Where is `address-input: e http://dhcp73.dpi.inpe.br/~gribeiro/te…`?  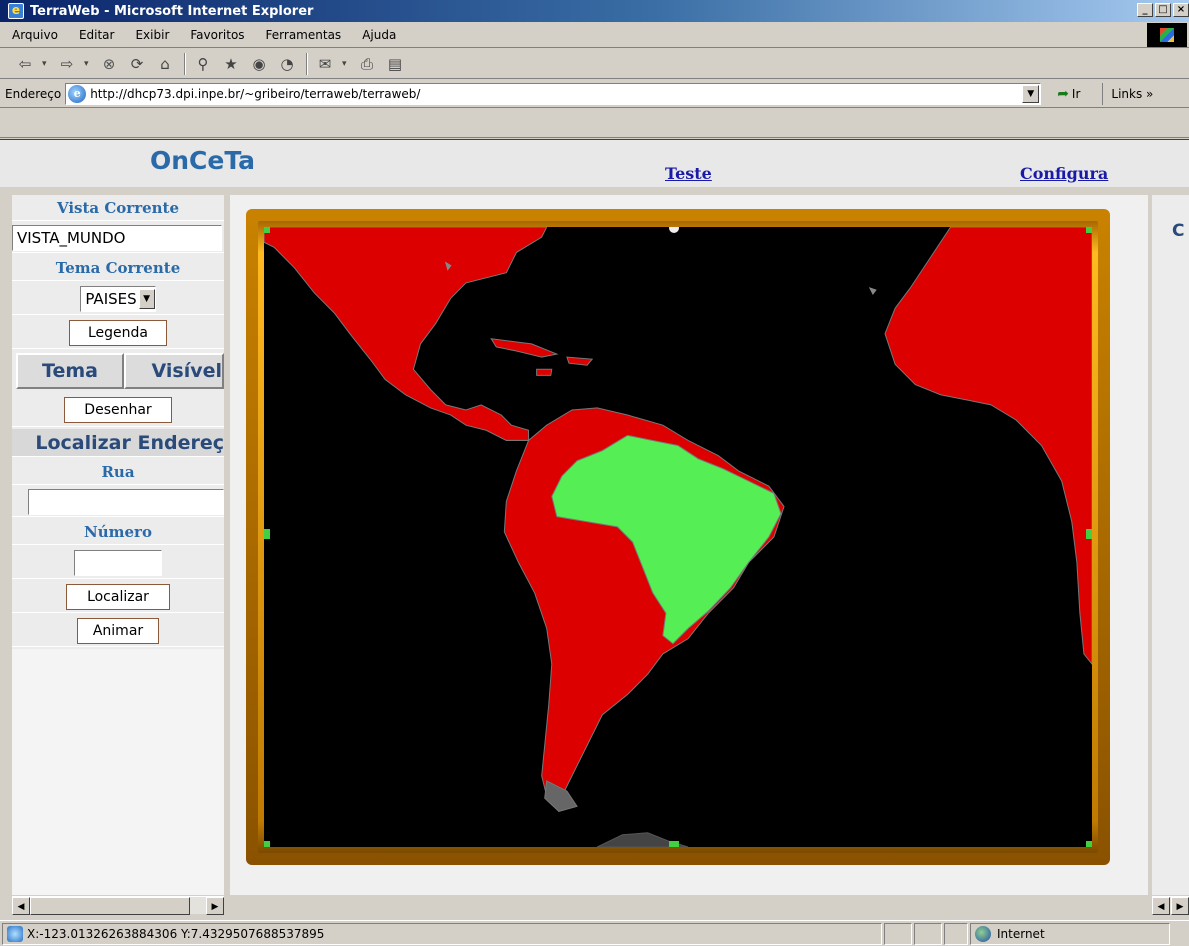 address-input: e http://dhcp73.dpi.inpe.br/~gribeiro/te… is located at coordinates (553, 93).